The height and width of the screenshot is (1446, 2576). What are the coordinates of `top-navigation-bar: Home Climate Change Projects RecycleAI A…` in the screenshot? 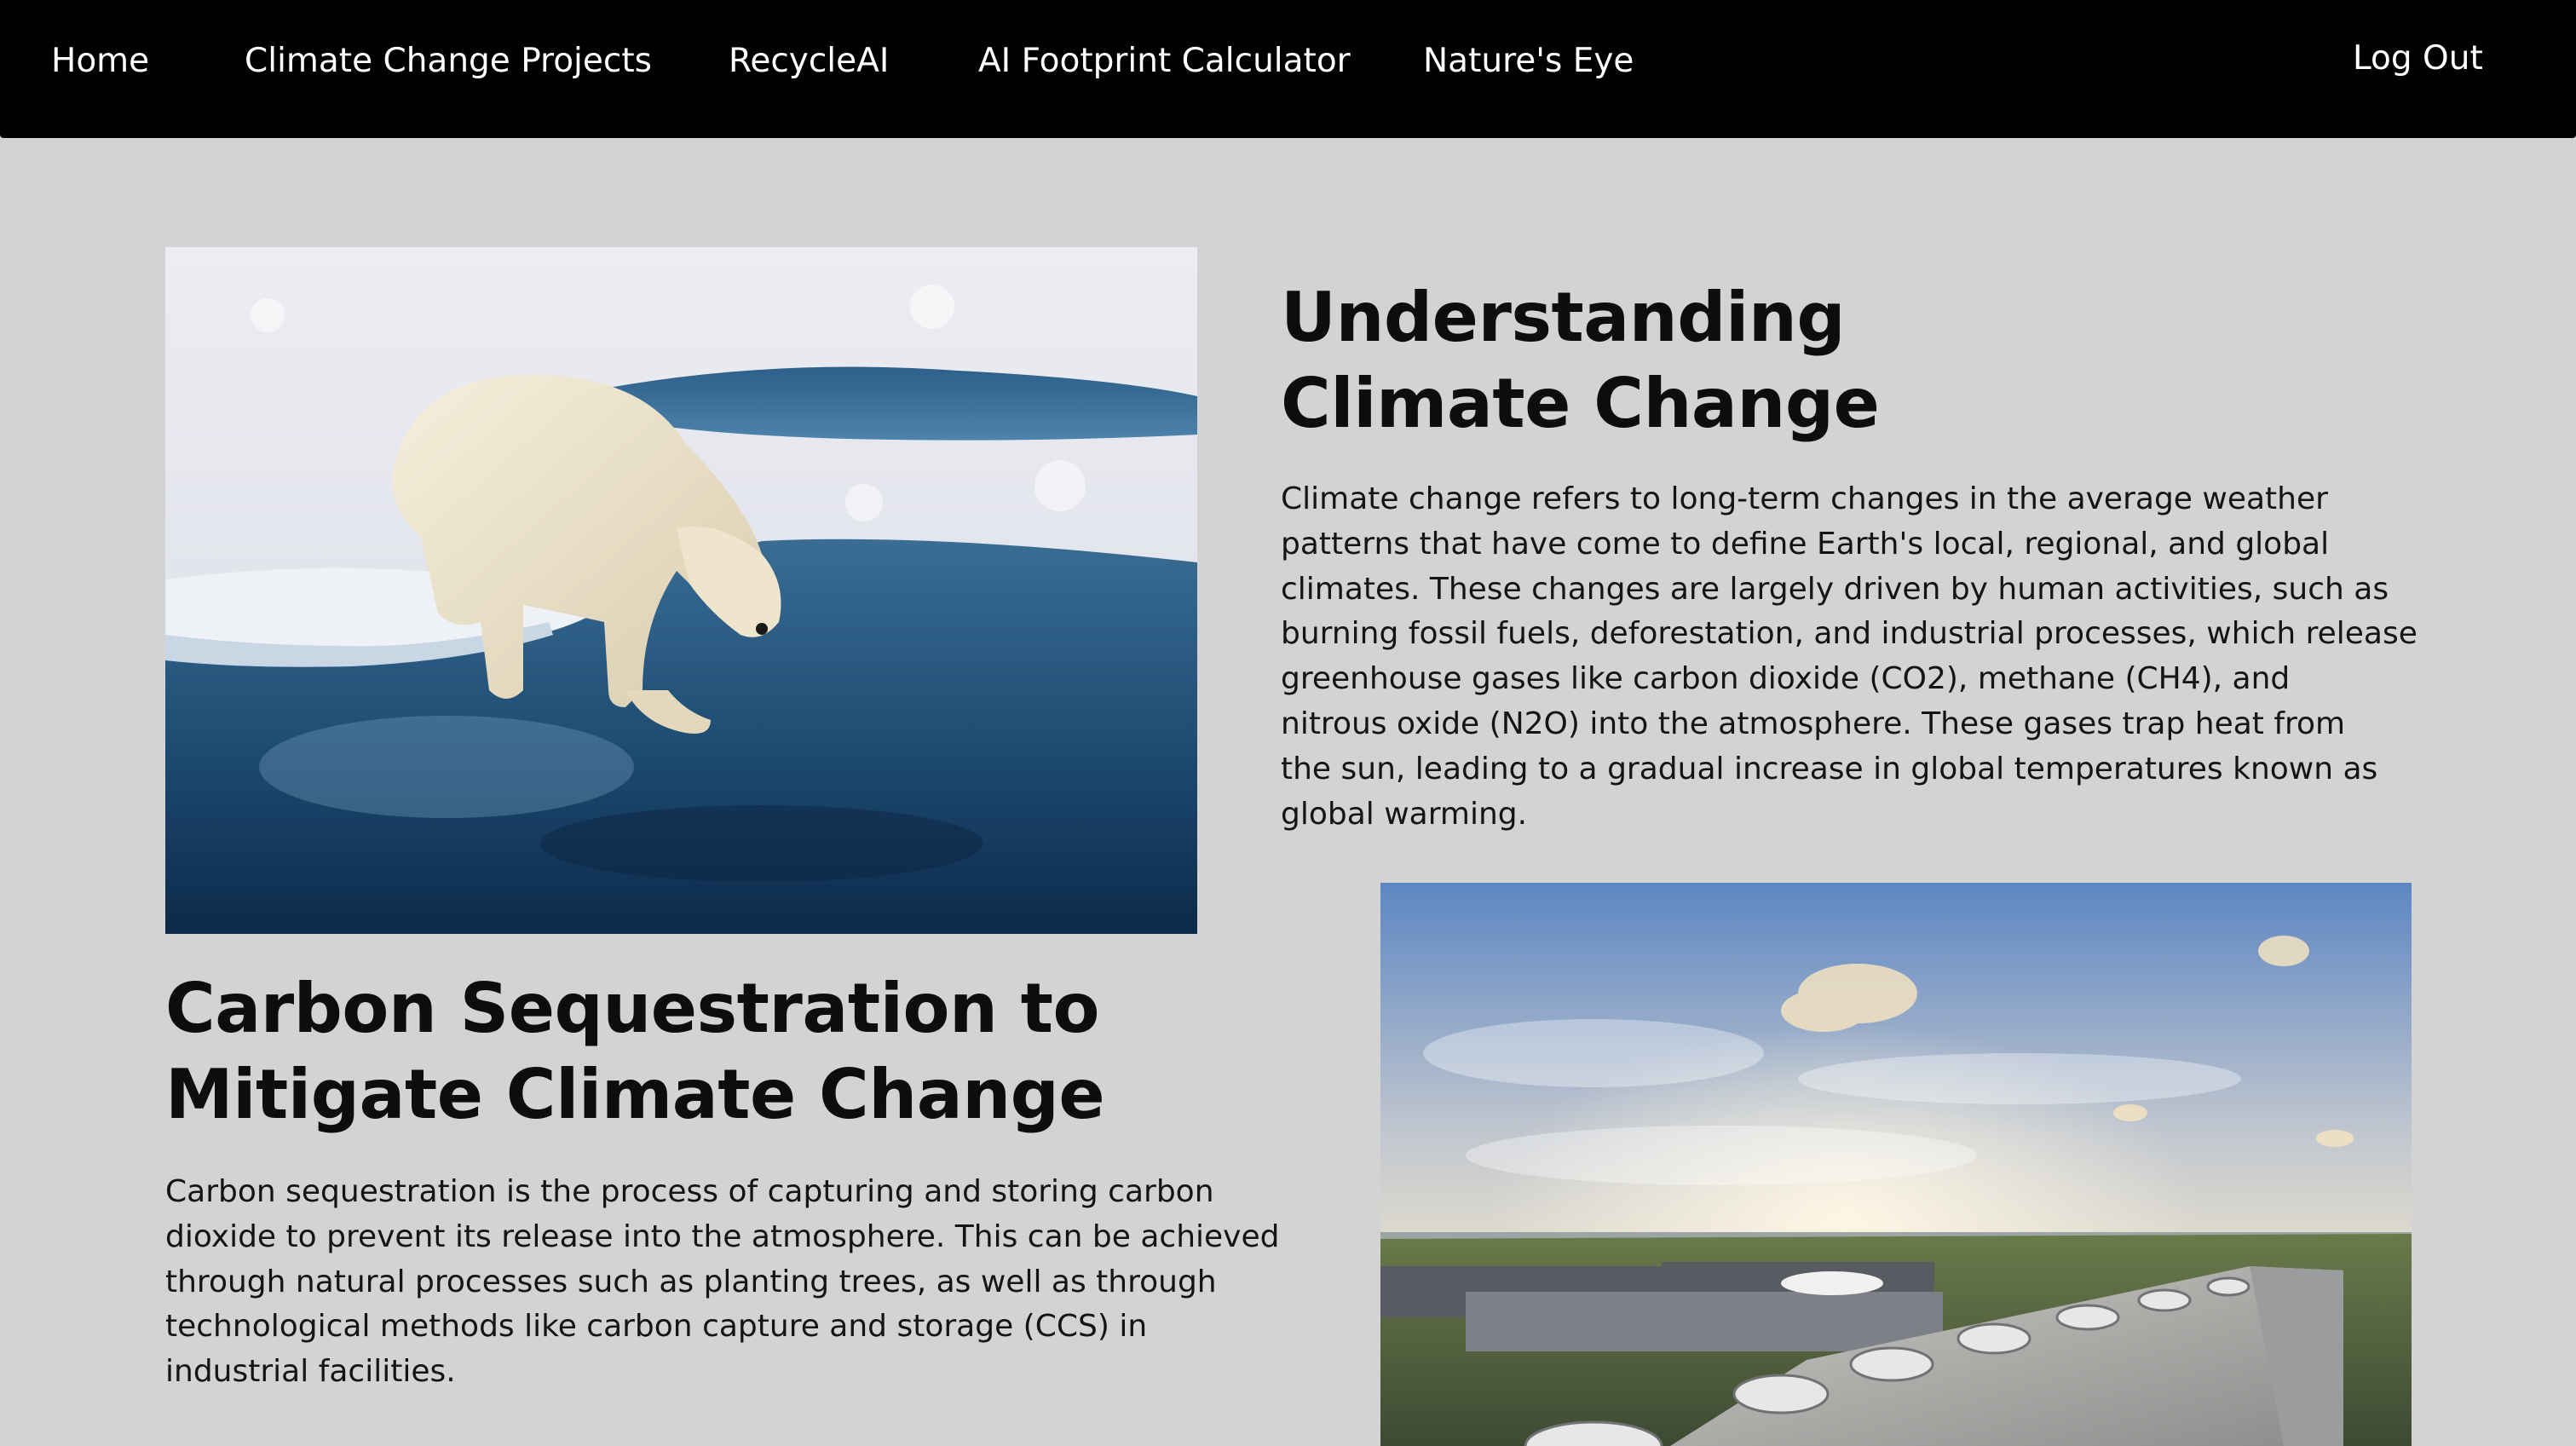 It's located at (1288, 69).